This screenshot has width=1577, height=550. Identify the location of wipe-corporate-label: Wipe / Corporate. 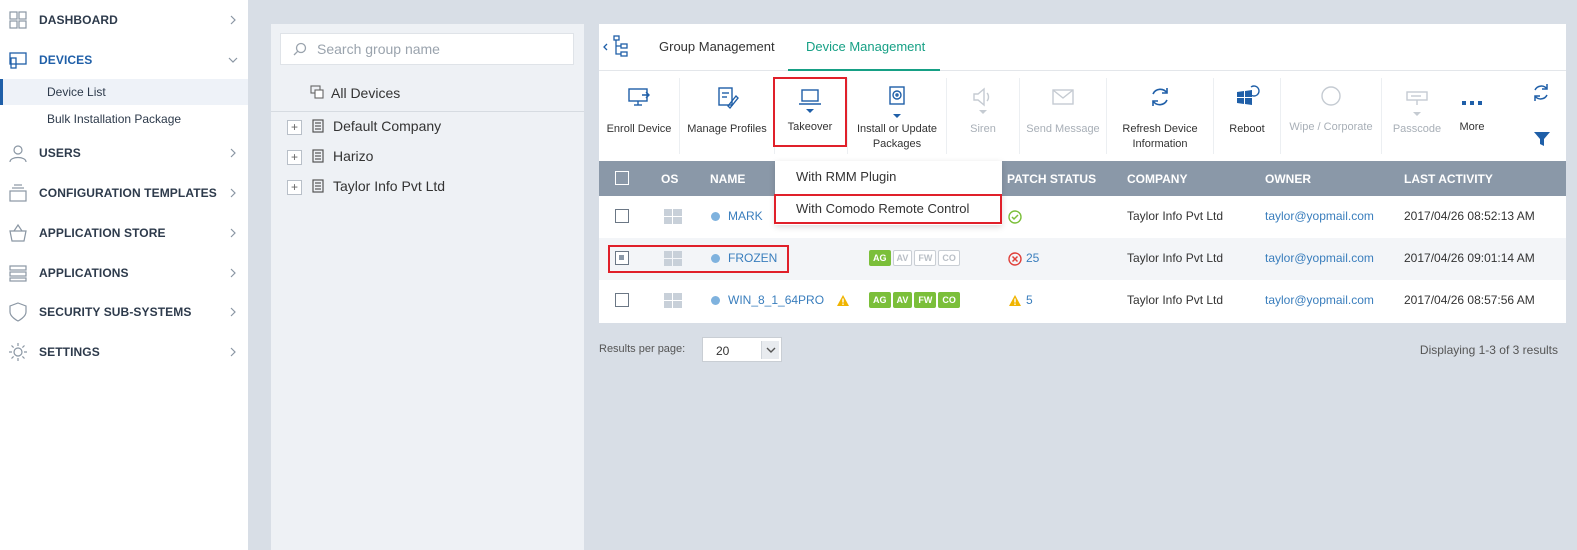
(1331, 127).